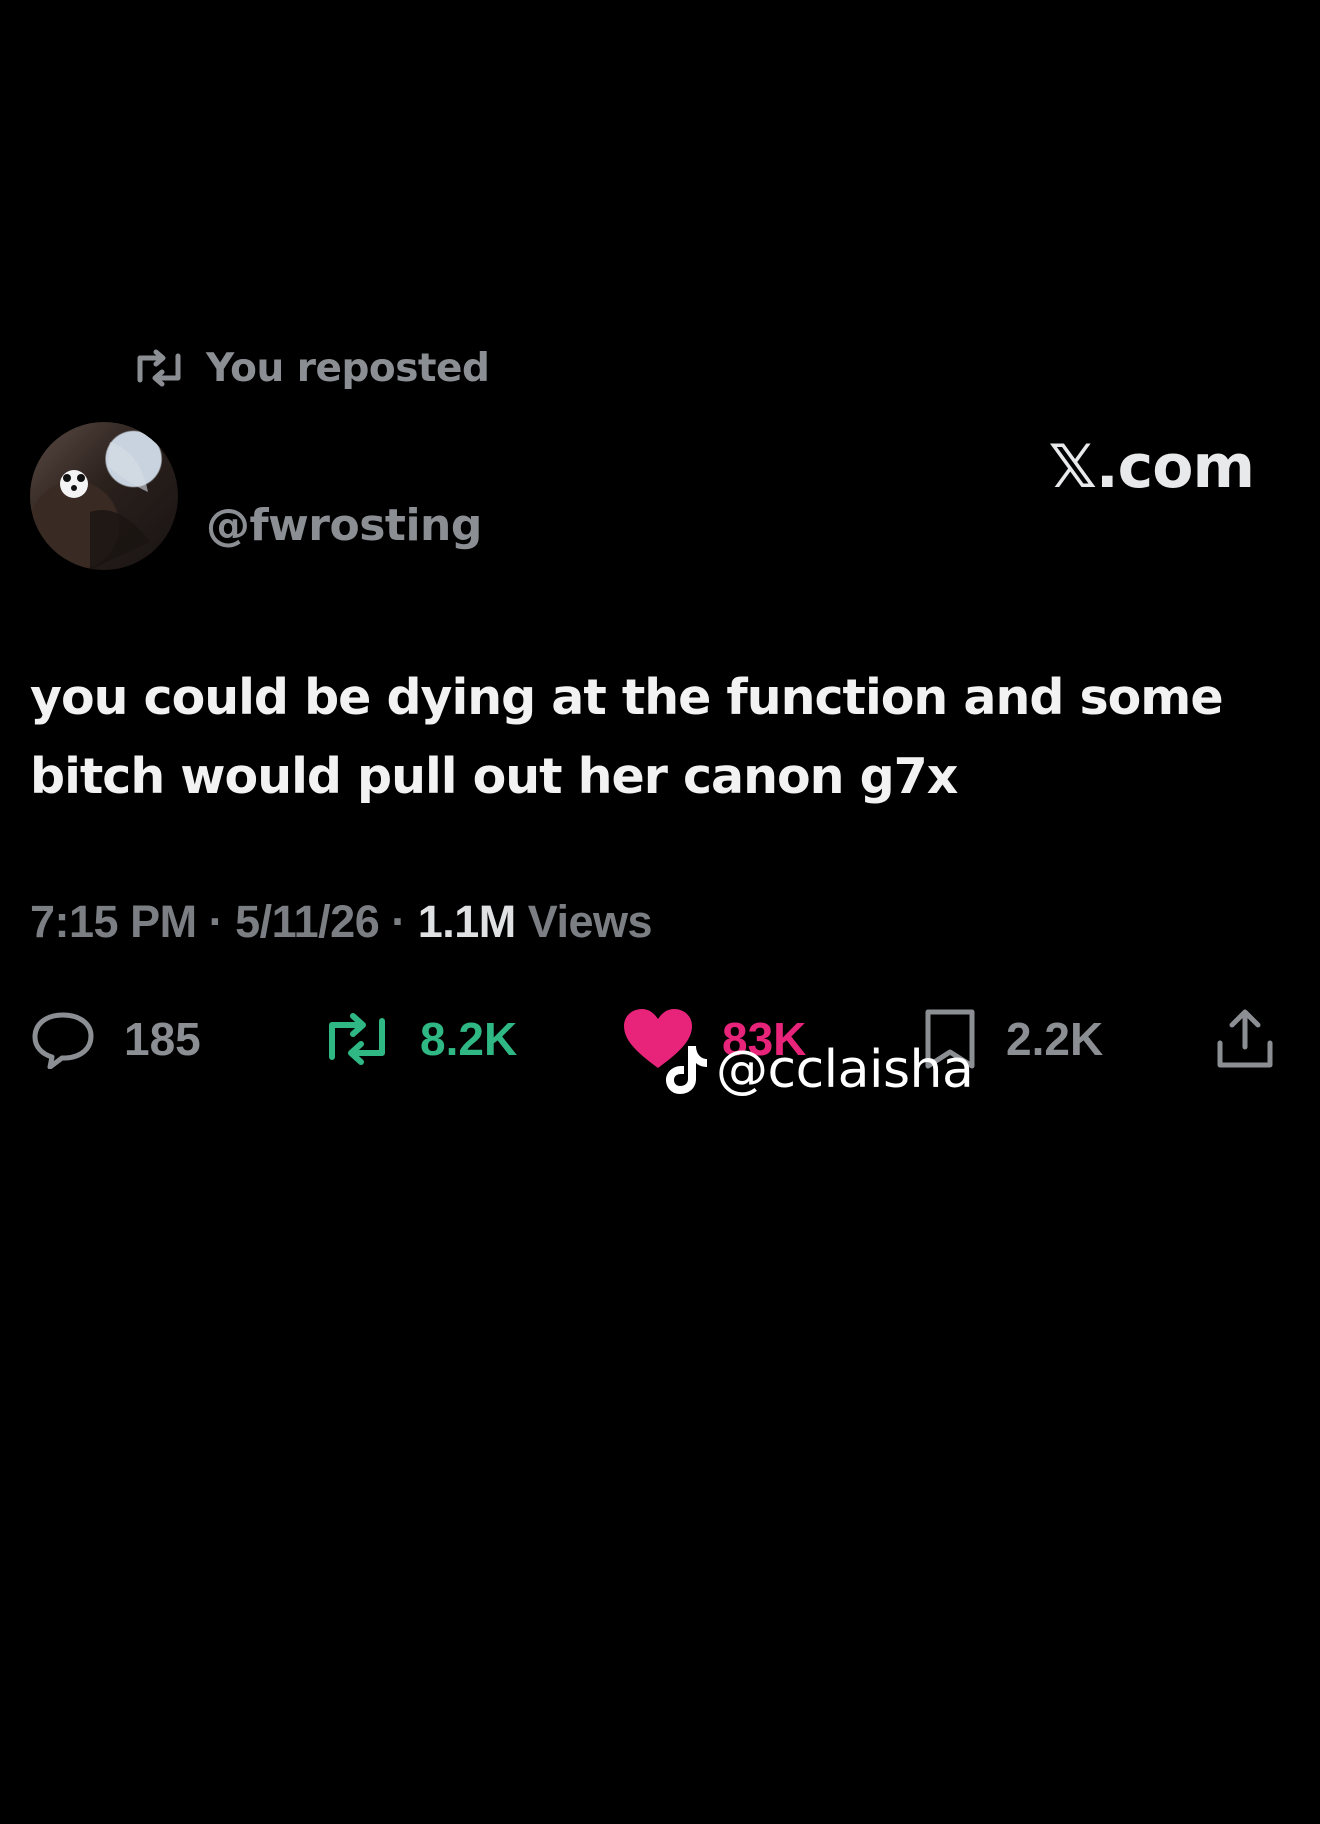 The width and height of the screenshot is (1320, 1824). I want to click on reply-icon, so click(63, 1040).